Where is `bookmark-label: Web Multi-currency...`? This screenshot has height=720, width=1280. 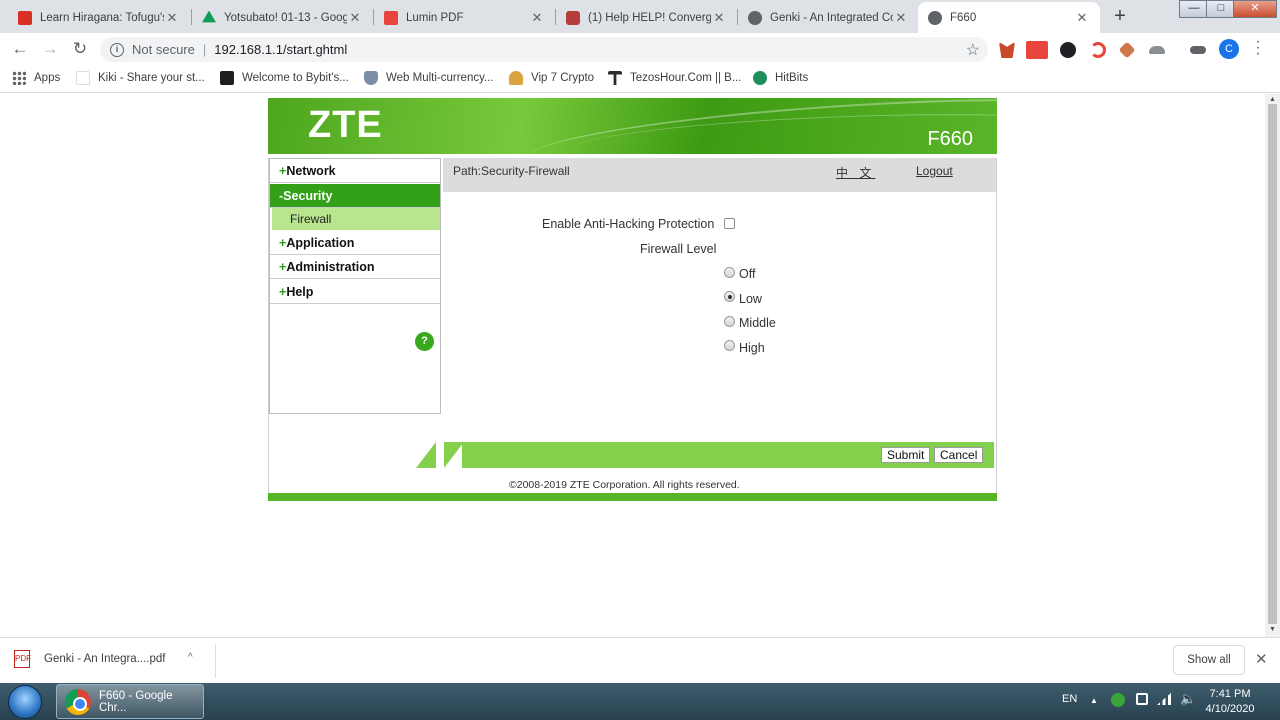
bookmark-label: Web Multi-currency... is located at coordinates (440, 78).